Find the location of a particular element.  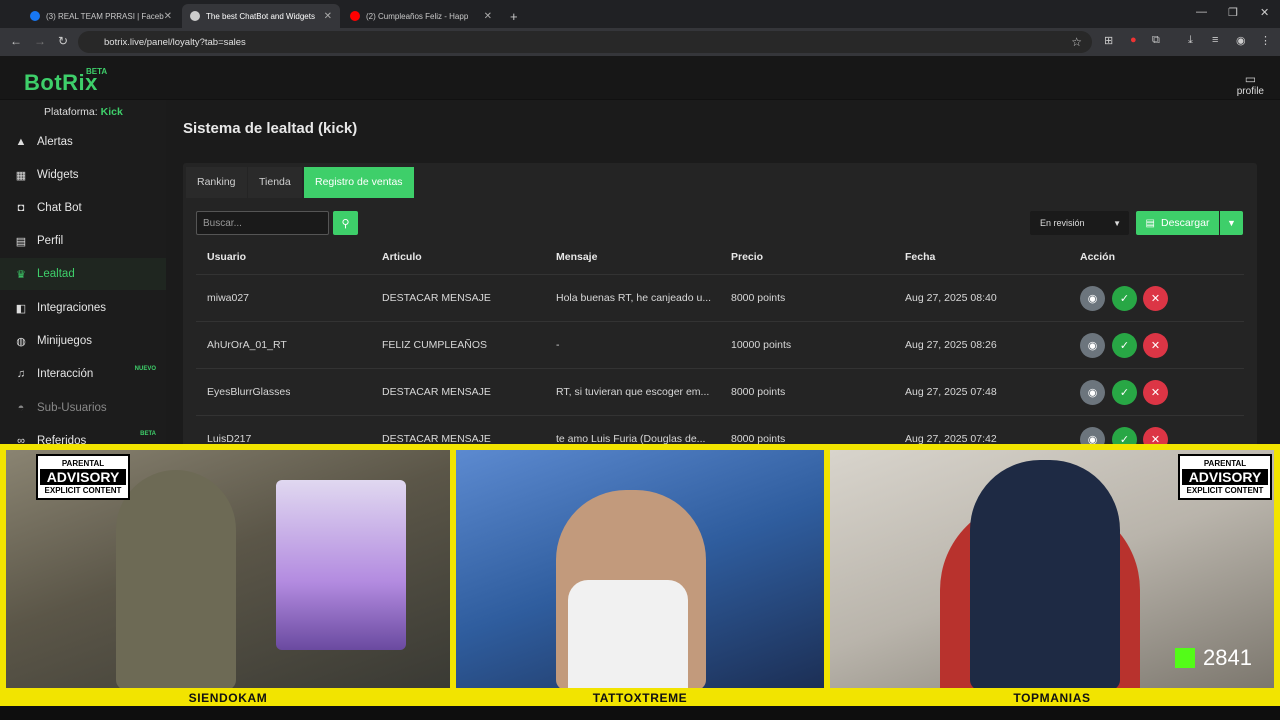

browser-tab-youtube: (2) Cumpleaños Feliz - Happ ✕ is located at coordinates (421, 16).